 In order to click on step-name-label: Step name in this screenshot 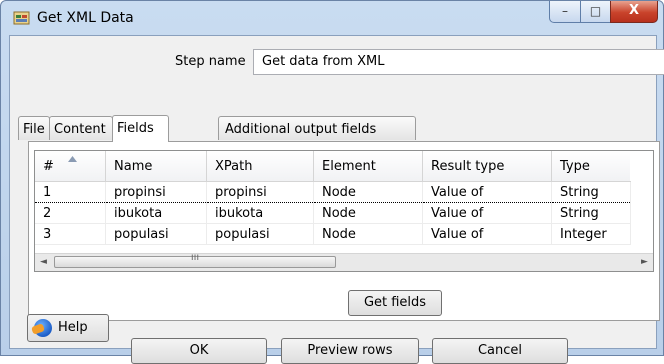, I will do `click(210, 61)`.